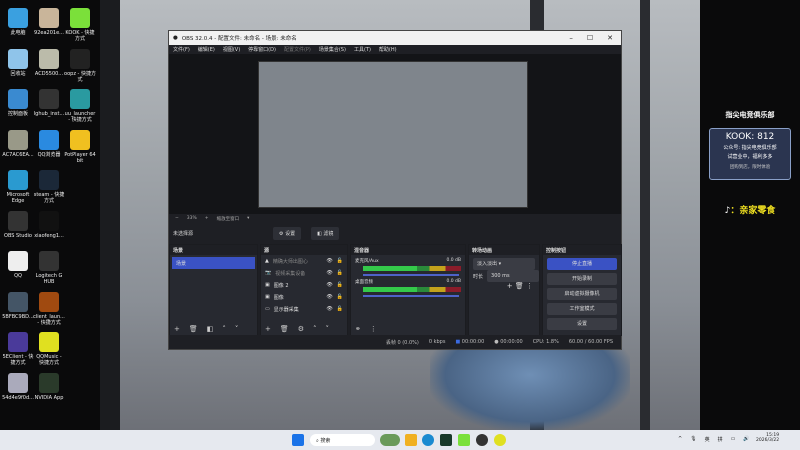  I want to click on preview-image, so click(393, 134).